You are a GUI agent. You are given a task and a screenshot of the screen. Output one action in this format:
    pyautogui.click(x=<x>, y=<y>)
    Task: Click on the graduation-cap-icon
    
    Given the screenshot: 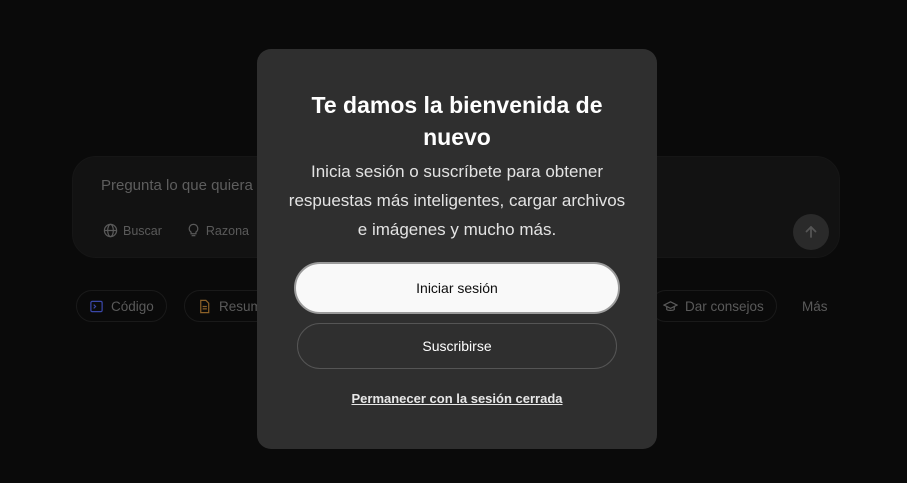 What is the action you would take?
    pyautogui.click(x=670, y=305)
    